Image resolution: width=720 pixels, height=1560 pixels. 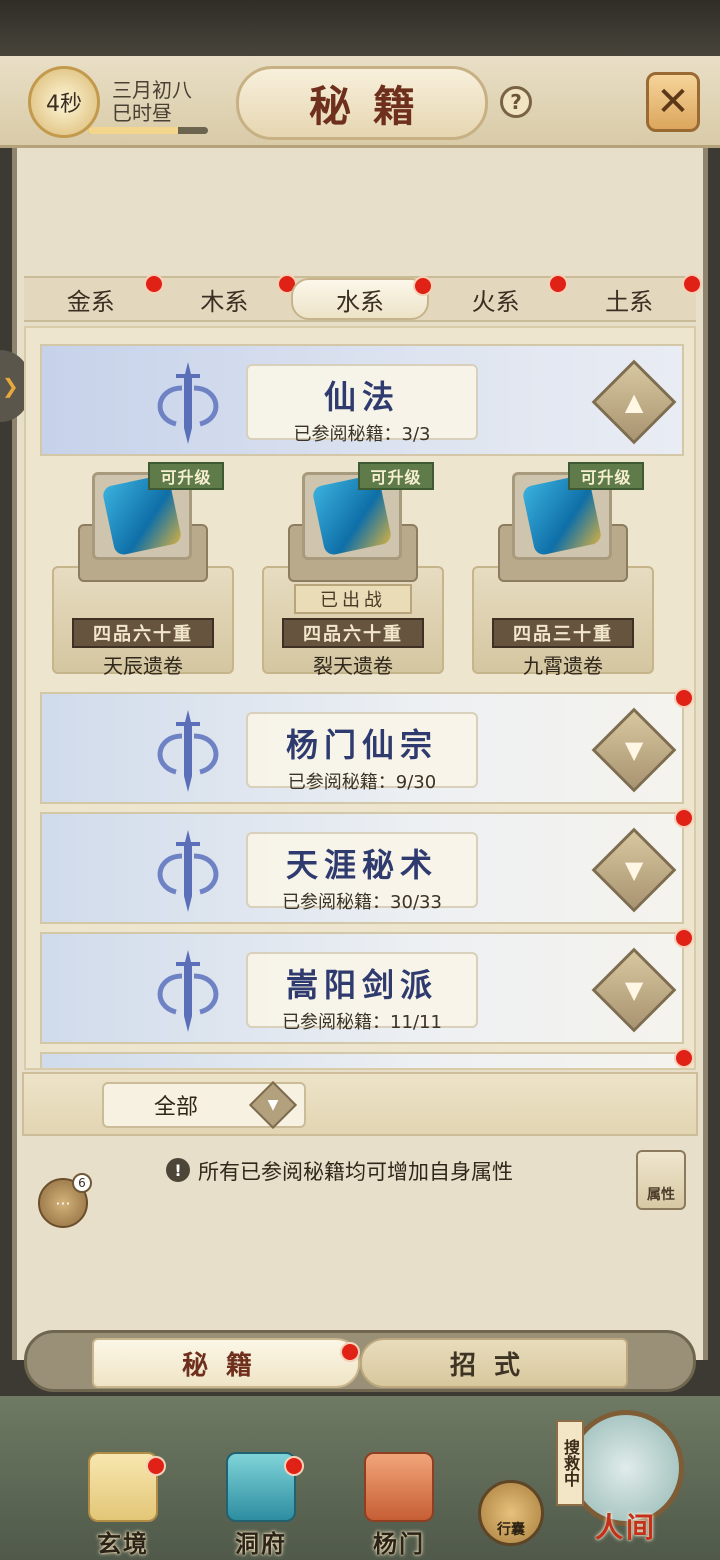 I want to click on tab-label: 火系, so click(x=495, y=301).